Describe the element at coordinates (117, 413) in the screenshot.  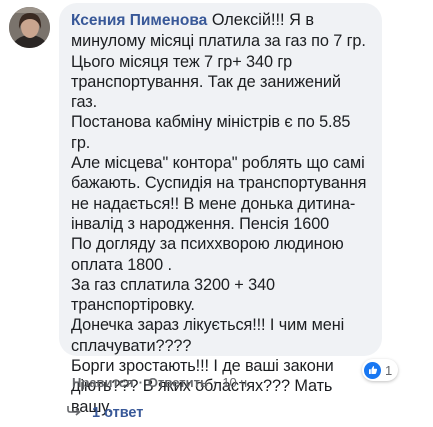
I see `replies-count-label: 1 ответ` at that location.